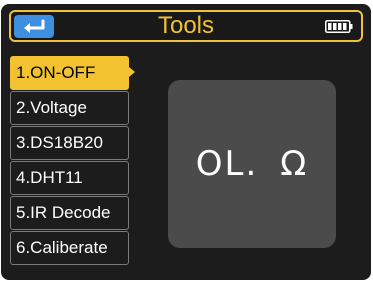 This screenshot has height=281, width=373. I want to click on return-arrow-icon, so click(34, 26).